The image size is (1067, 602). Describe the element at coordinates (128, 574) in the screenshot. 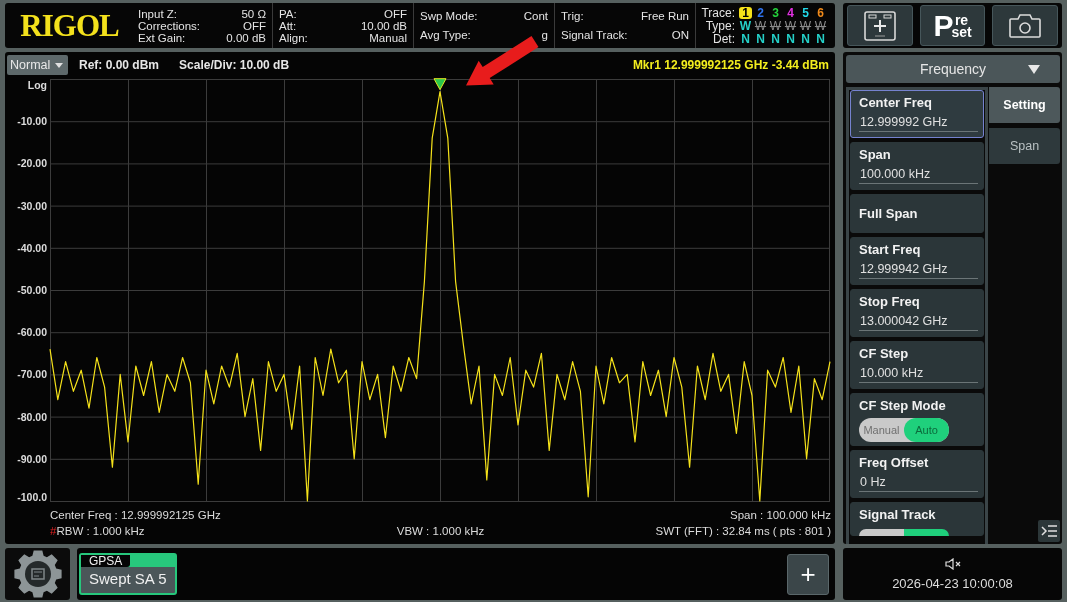

I see `instrument-tab: GPSA Swept SA 5` at that location.